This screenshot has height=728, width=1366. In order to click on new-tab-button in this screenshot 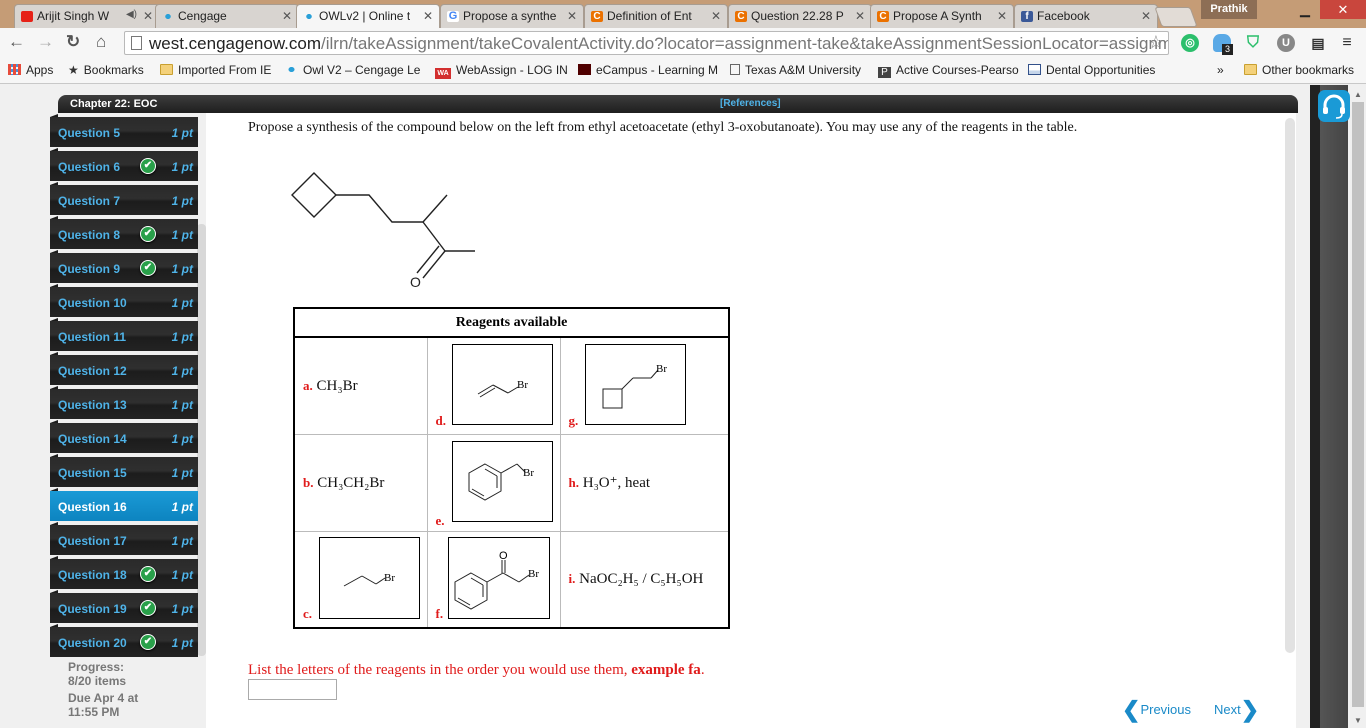, I will do `click(1176, 17)`.